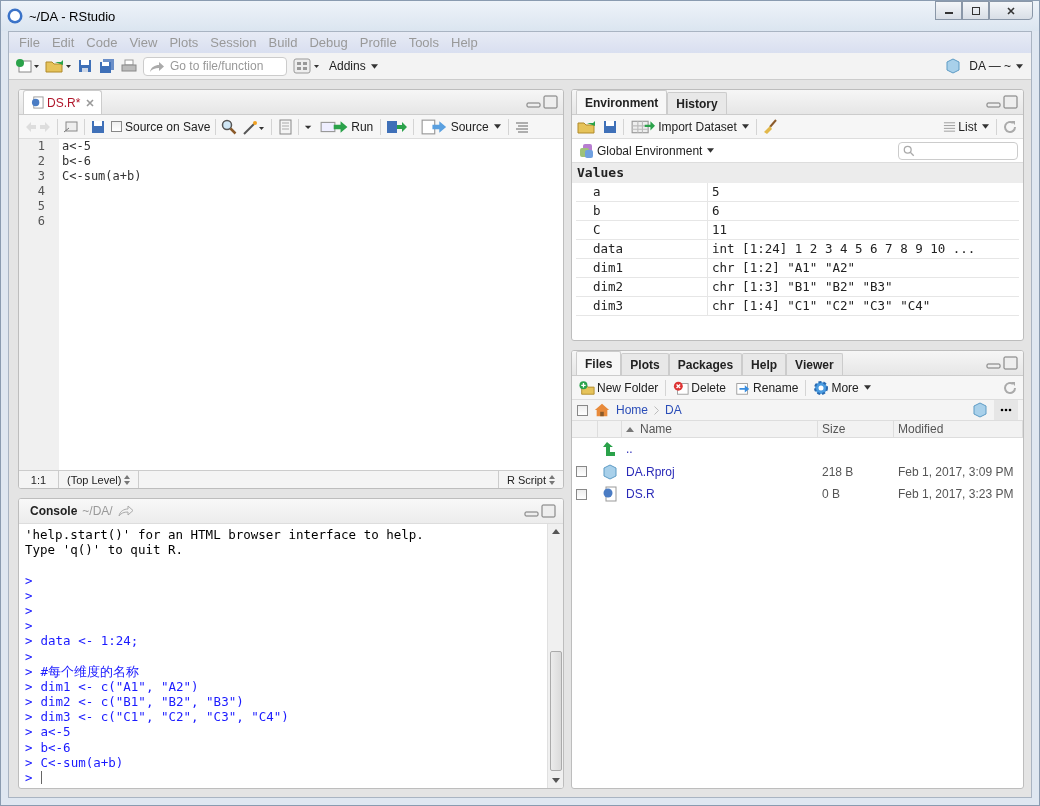  I want to click on console-command: dim3 <- c("C1", "C2", "C3", "C4"), so click(164, 717).